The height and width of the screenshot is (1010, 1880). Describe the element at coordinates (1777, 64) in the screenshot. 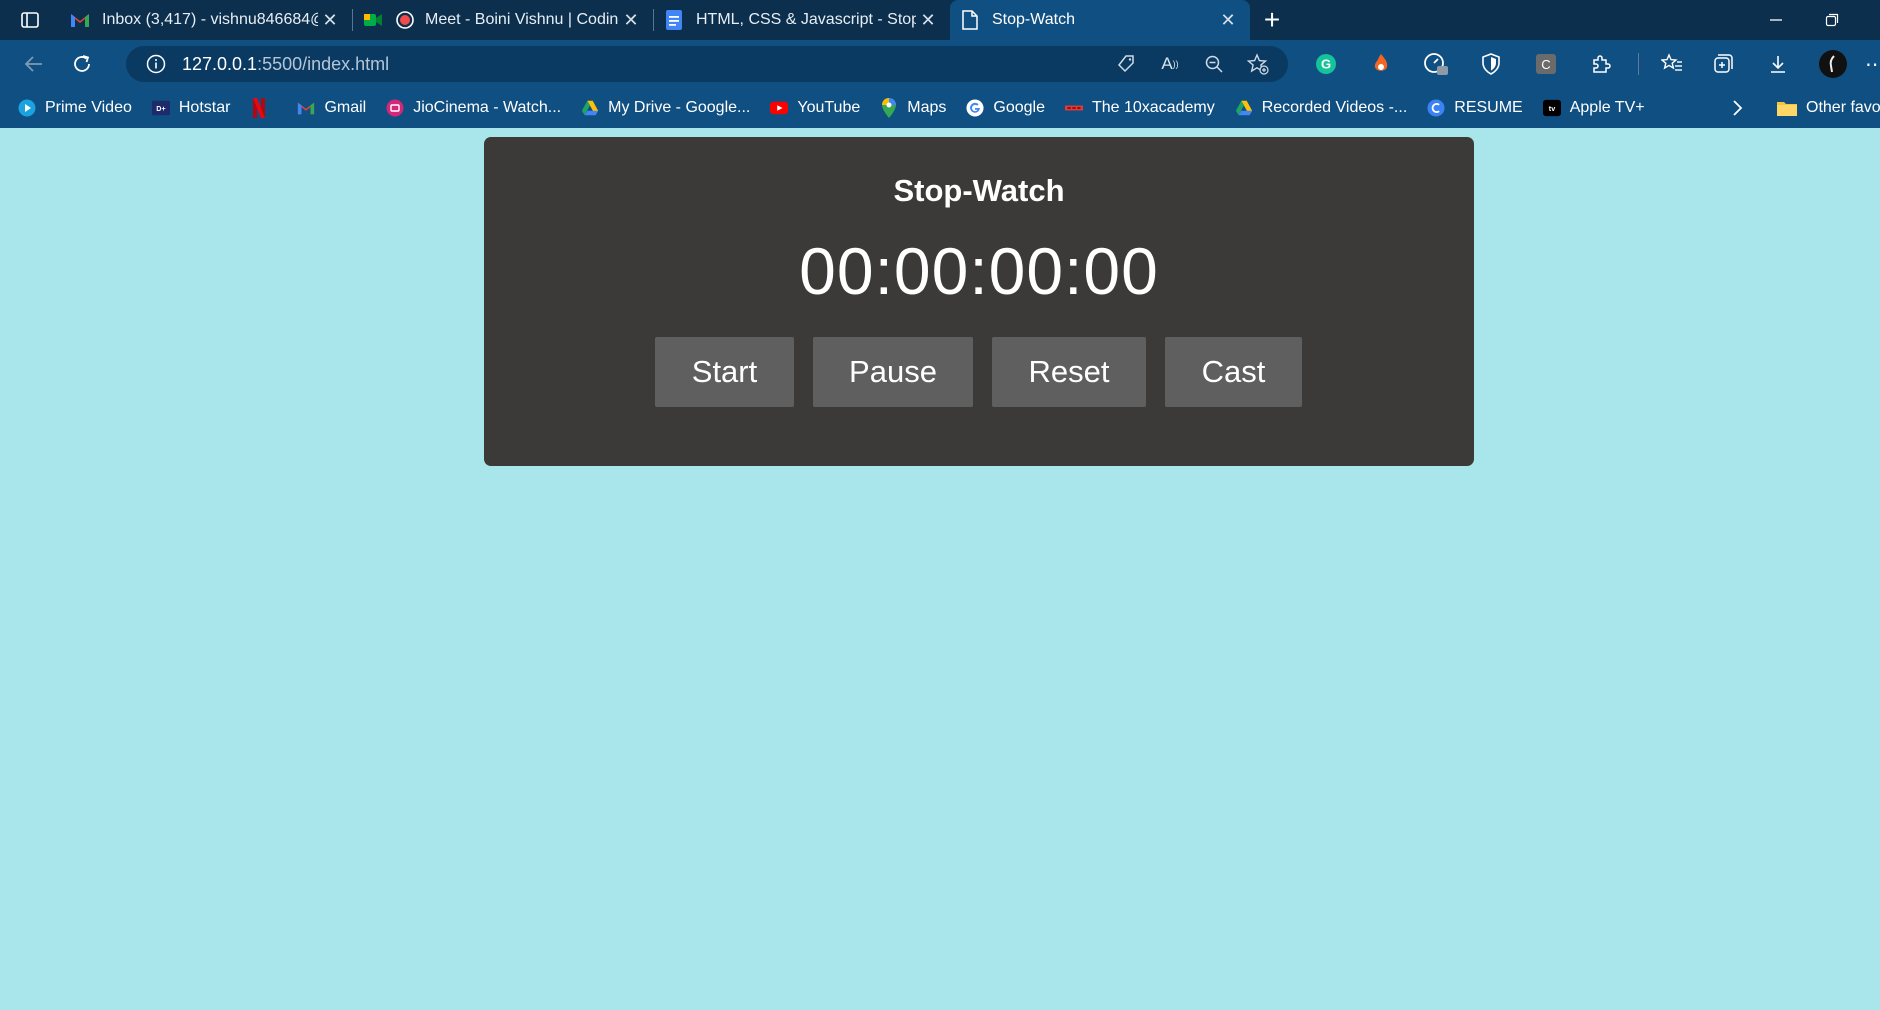

I see `download-icon` at that location.